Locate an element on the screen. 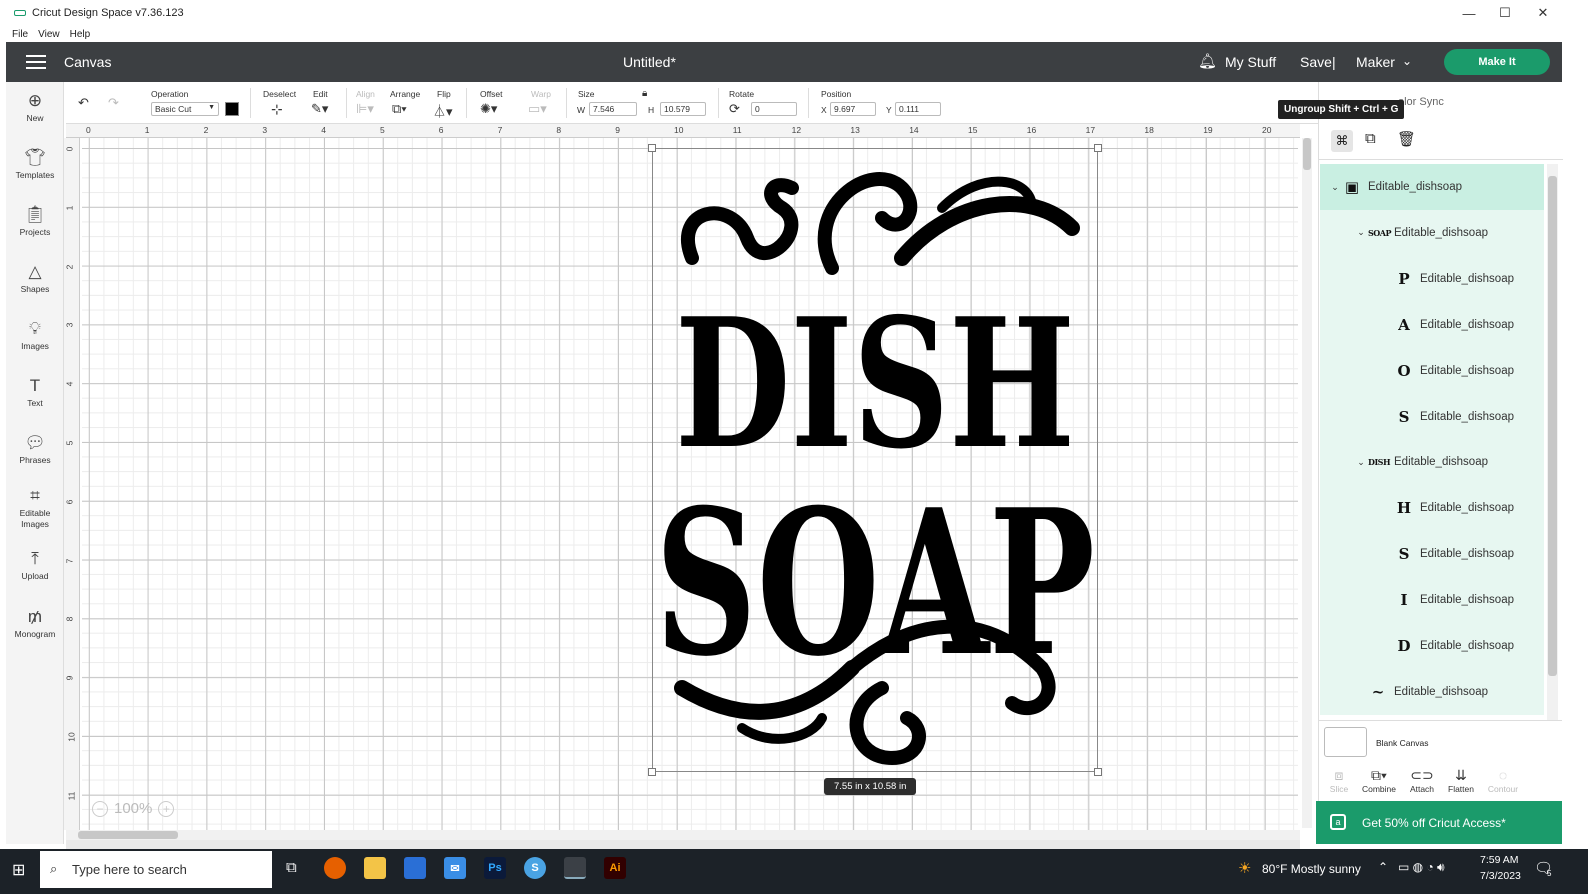 This screenshot has width=1588, height=894. canvas-horizontal-scrollbar is located at coordinates (683, 835).